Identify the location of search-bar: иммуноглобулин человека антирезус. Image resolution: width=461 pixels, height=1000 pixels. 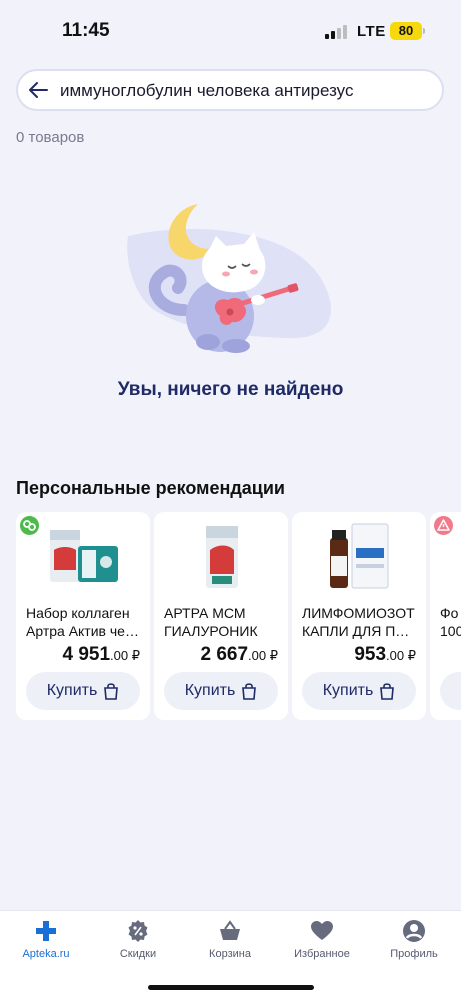
(230, 90).